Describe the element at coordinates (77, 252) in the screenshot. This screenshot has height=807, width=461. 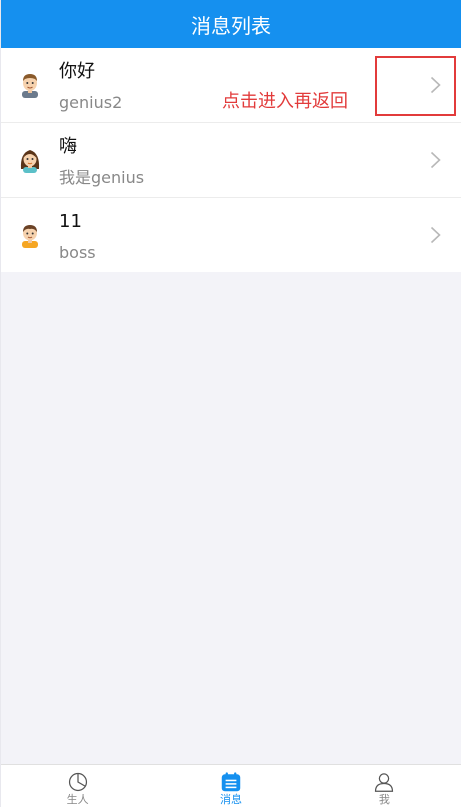
I see `message-subtitle: boss` at that location.